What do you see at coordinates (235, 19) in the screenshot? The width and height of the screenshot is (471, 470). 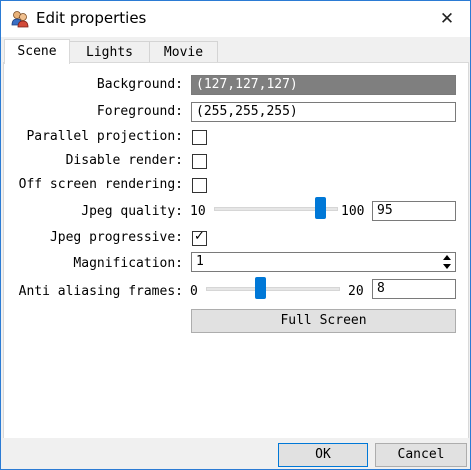 I see `title-bar: Edit properties ✕` at bounding box center [235, 19].